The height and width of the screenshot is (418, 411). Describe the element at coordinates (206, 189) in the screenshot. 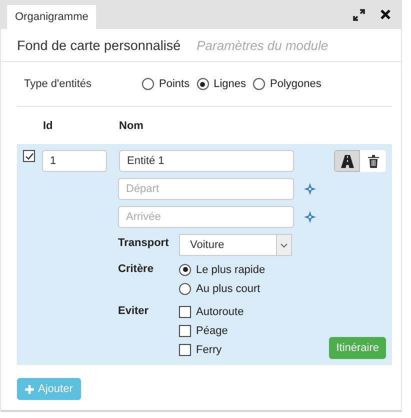

I see `location-field: Départ` at that location.